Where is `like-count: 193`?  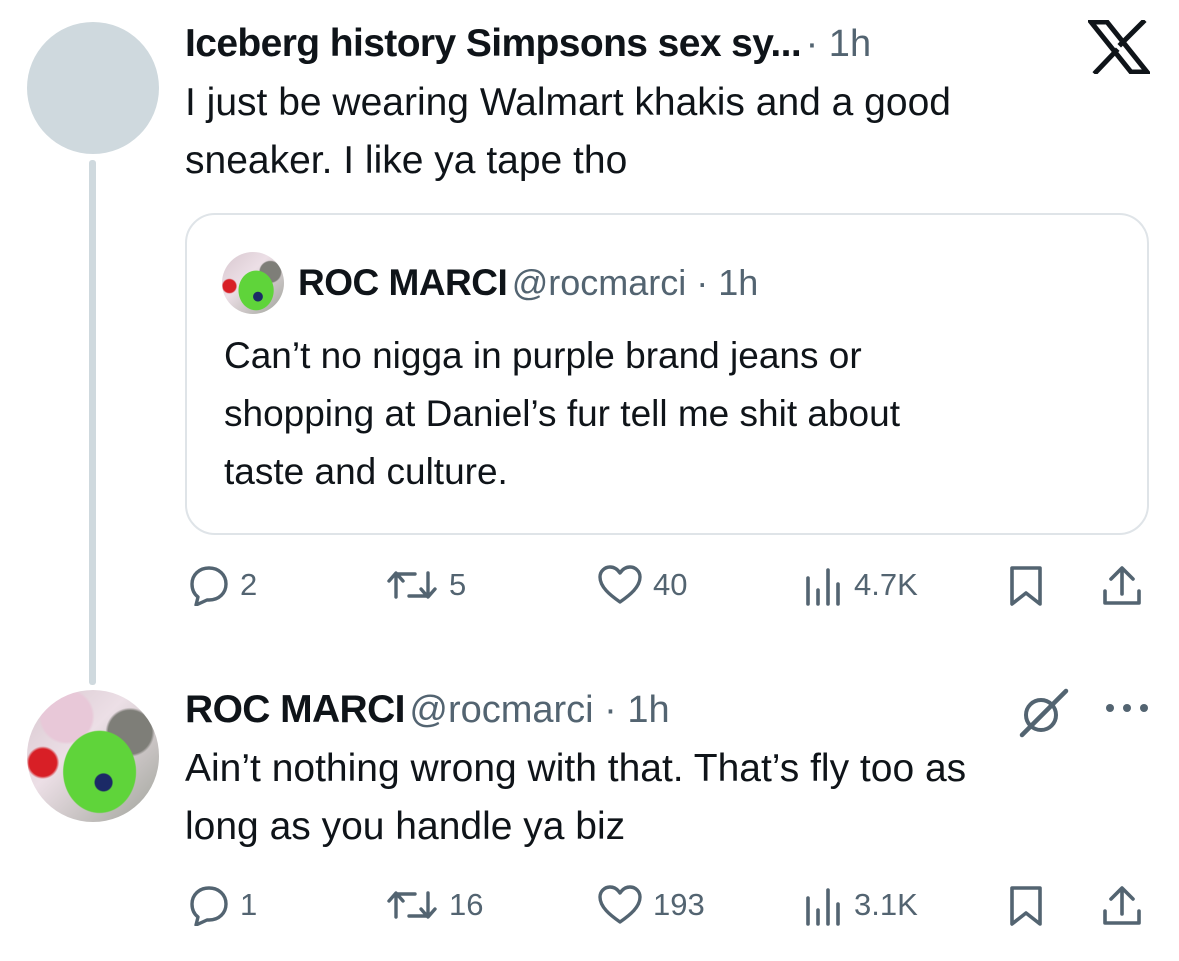
like-count: 193 is located at coordinates (679, 904).